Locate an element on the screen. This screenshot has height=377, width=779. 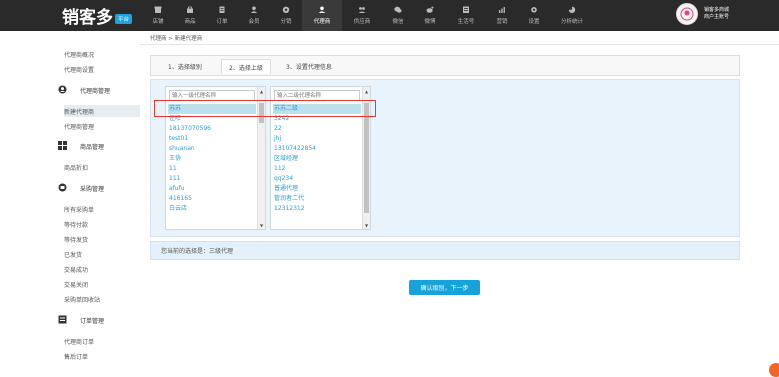
sidebar-item-trade-success: 交易成功 is located at coordinates (102, 269).